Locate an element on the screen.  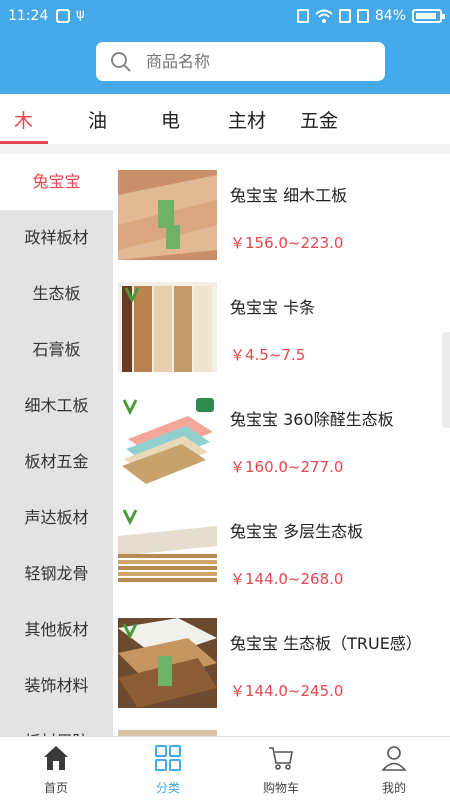
tab-hardware: 五金 is located at coordinates (319, 119).